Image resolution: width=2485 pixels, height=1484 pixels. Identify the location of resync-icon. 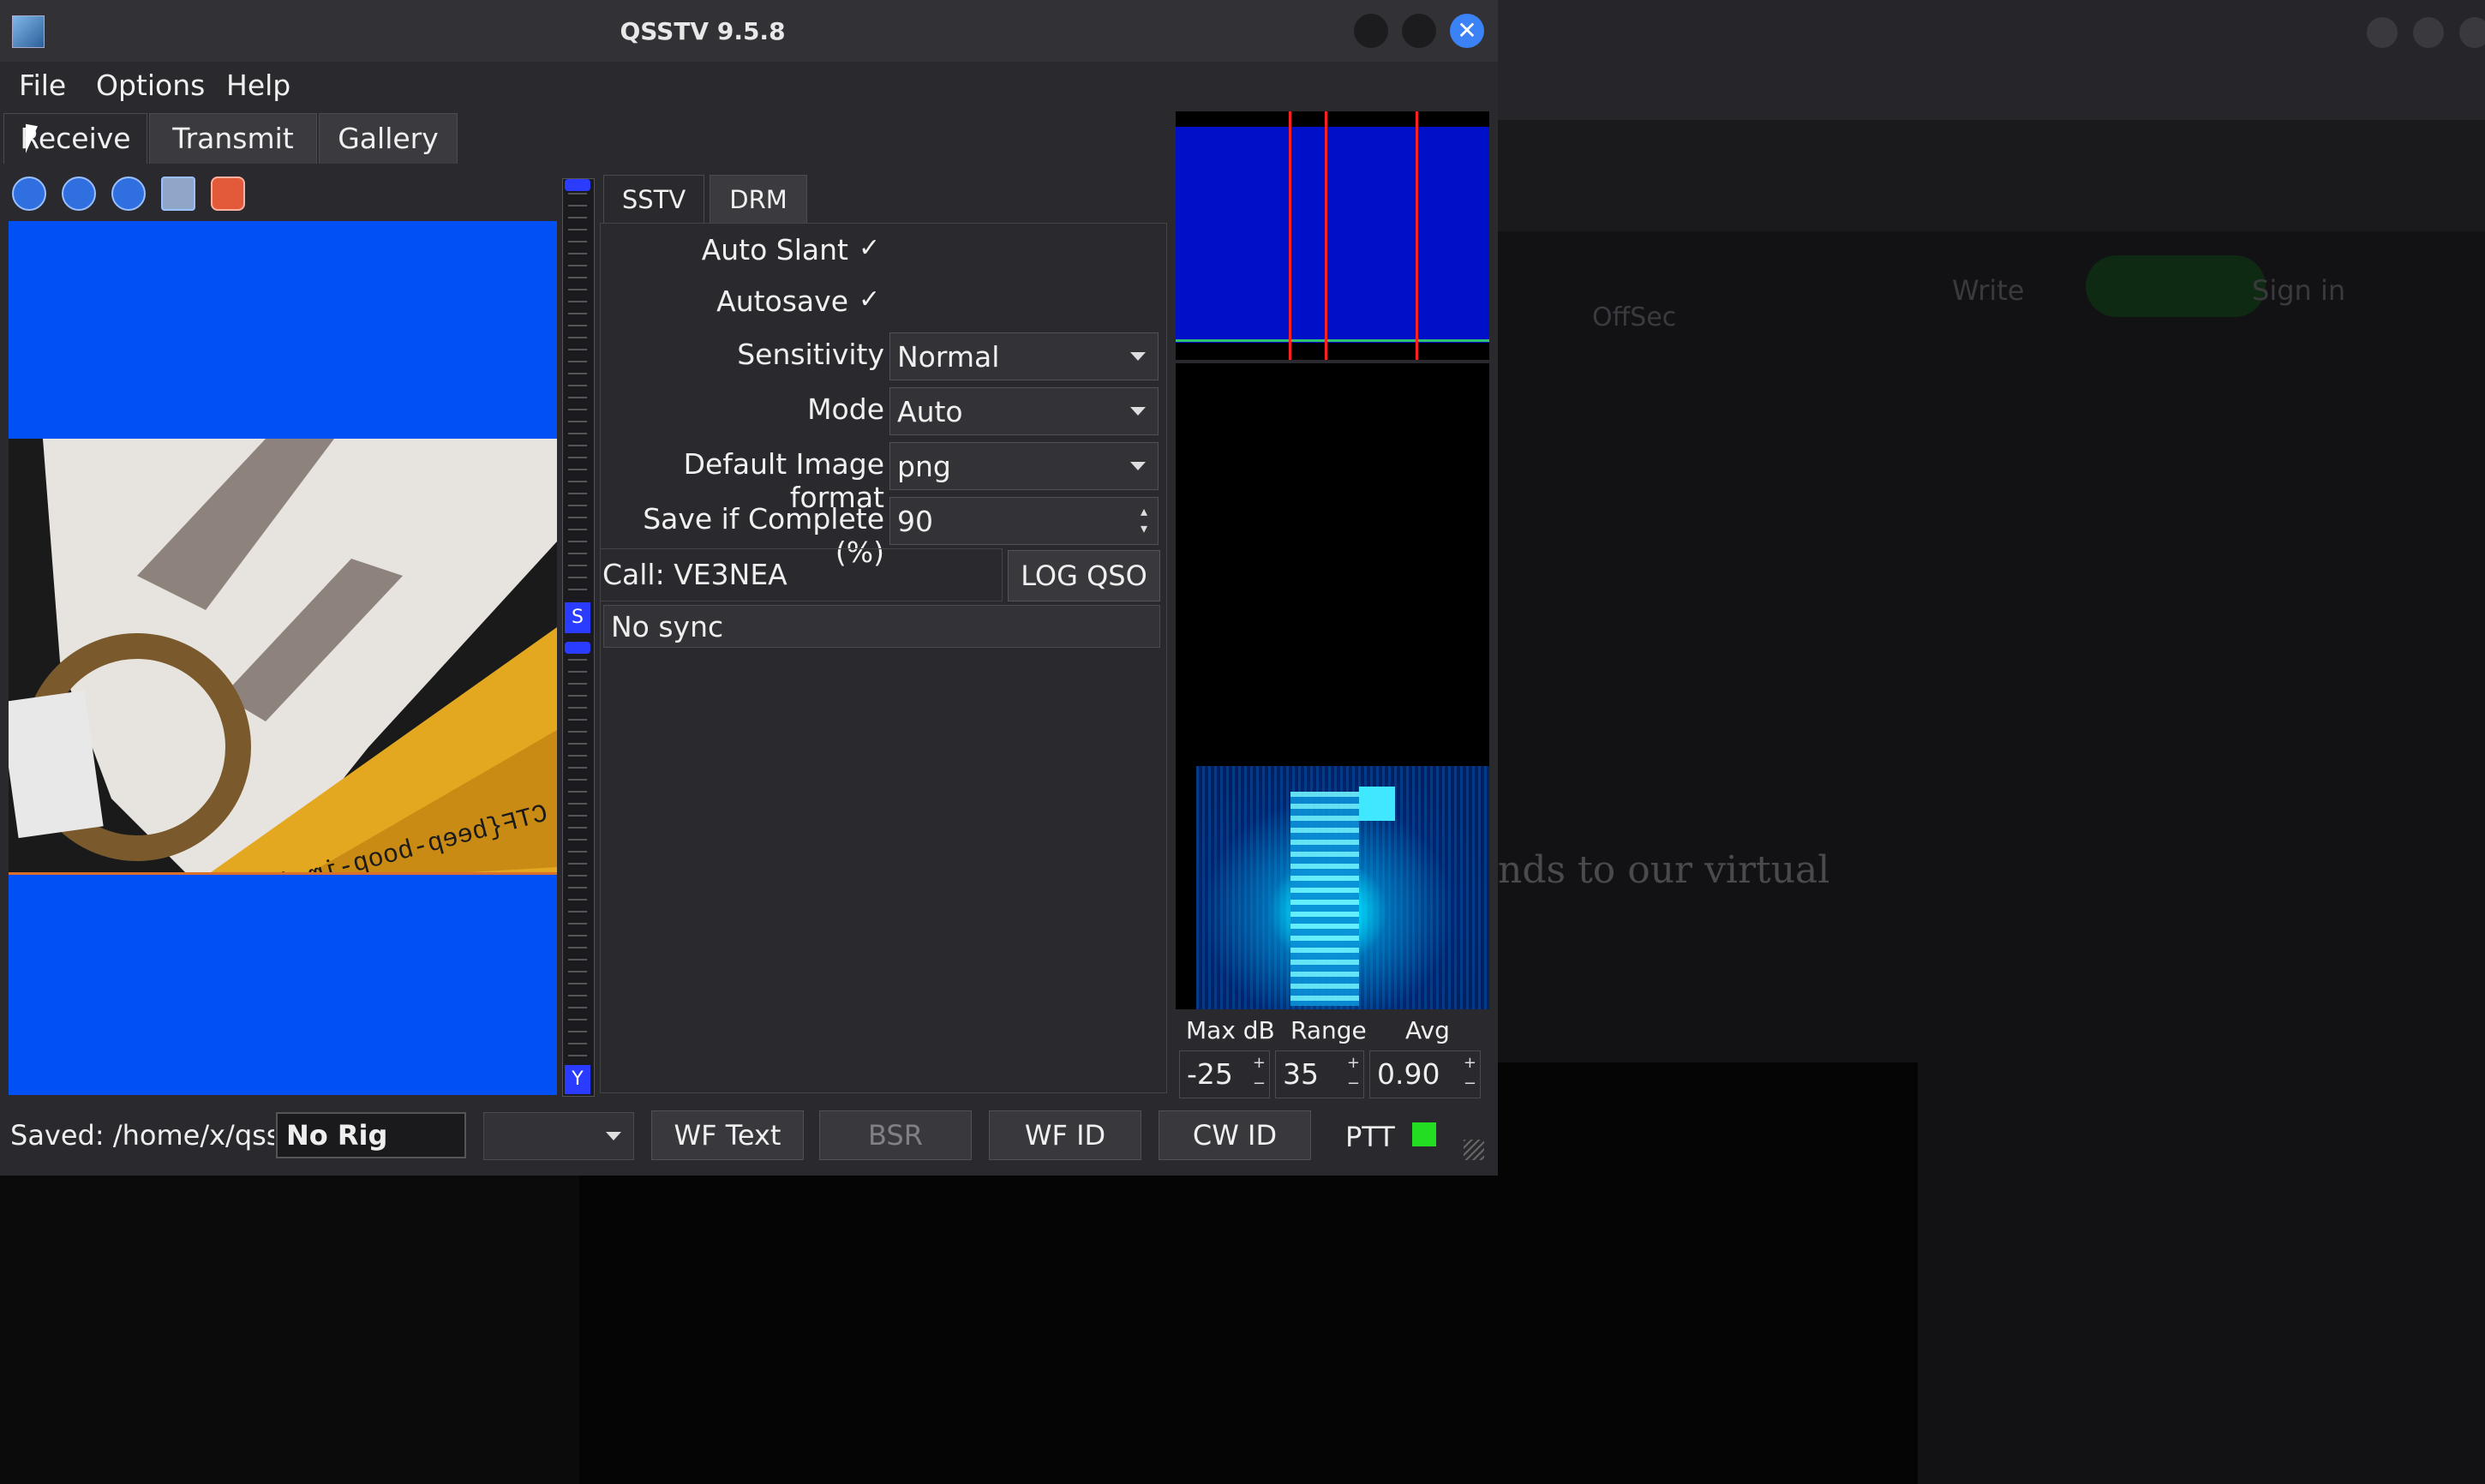
(128, 194).